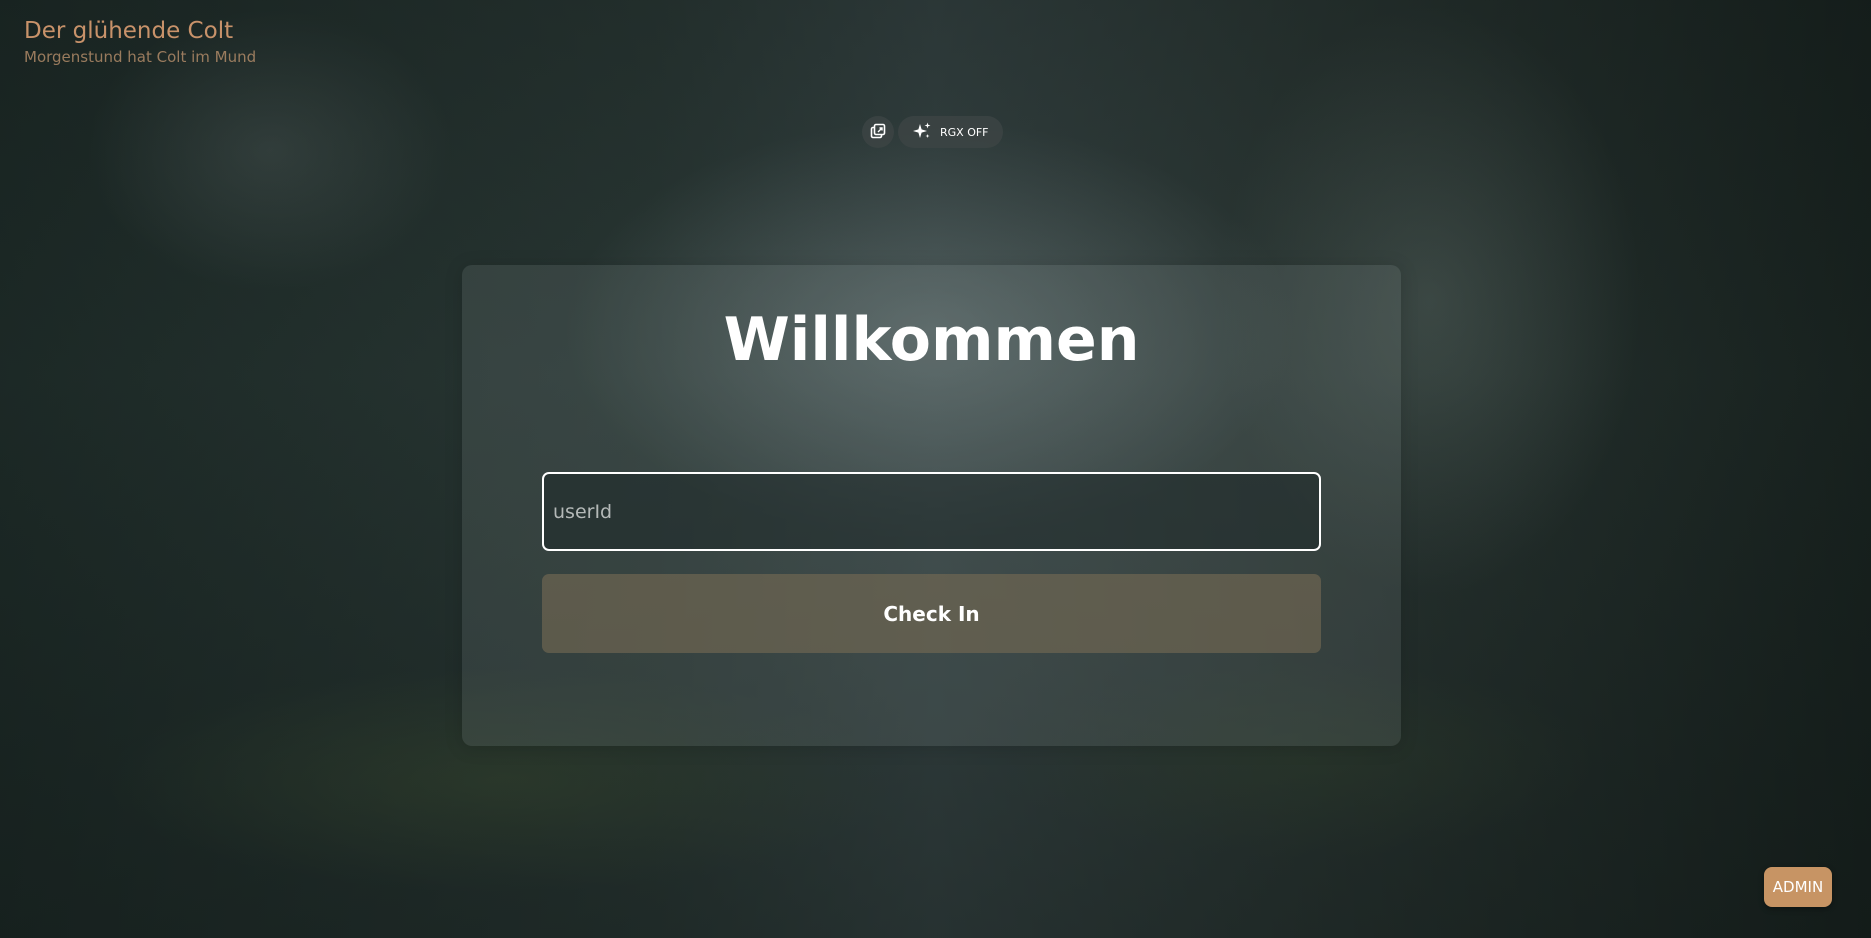 Image resolution: width=1871 pixels, height=938 pixels. Describe the element at coordinates (129, 31) in the screenshot. I see `brand-title: Der glühende Colt` at that location.